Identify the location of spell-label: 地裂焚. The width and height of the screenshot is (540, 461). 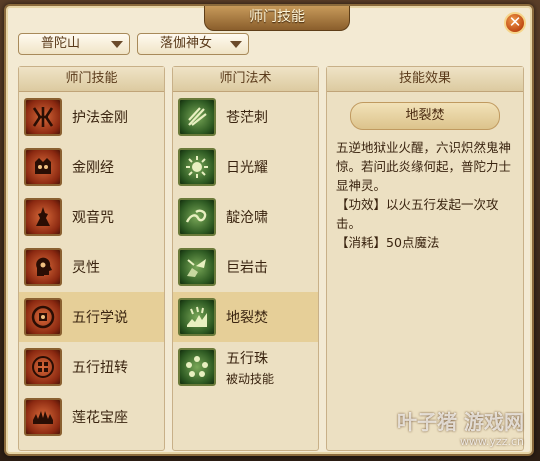
(247, 318).